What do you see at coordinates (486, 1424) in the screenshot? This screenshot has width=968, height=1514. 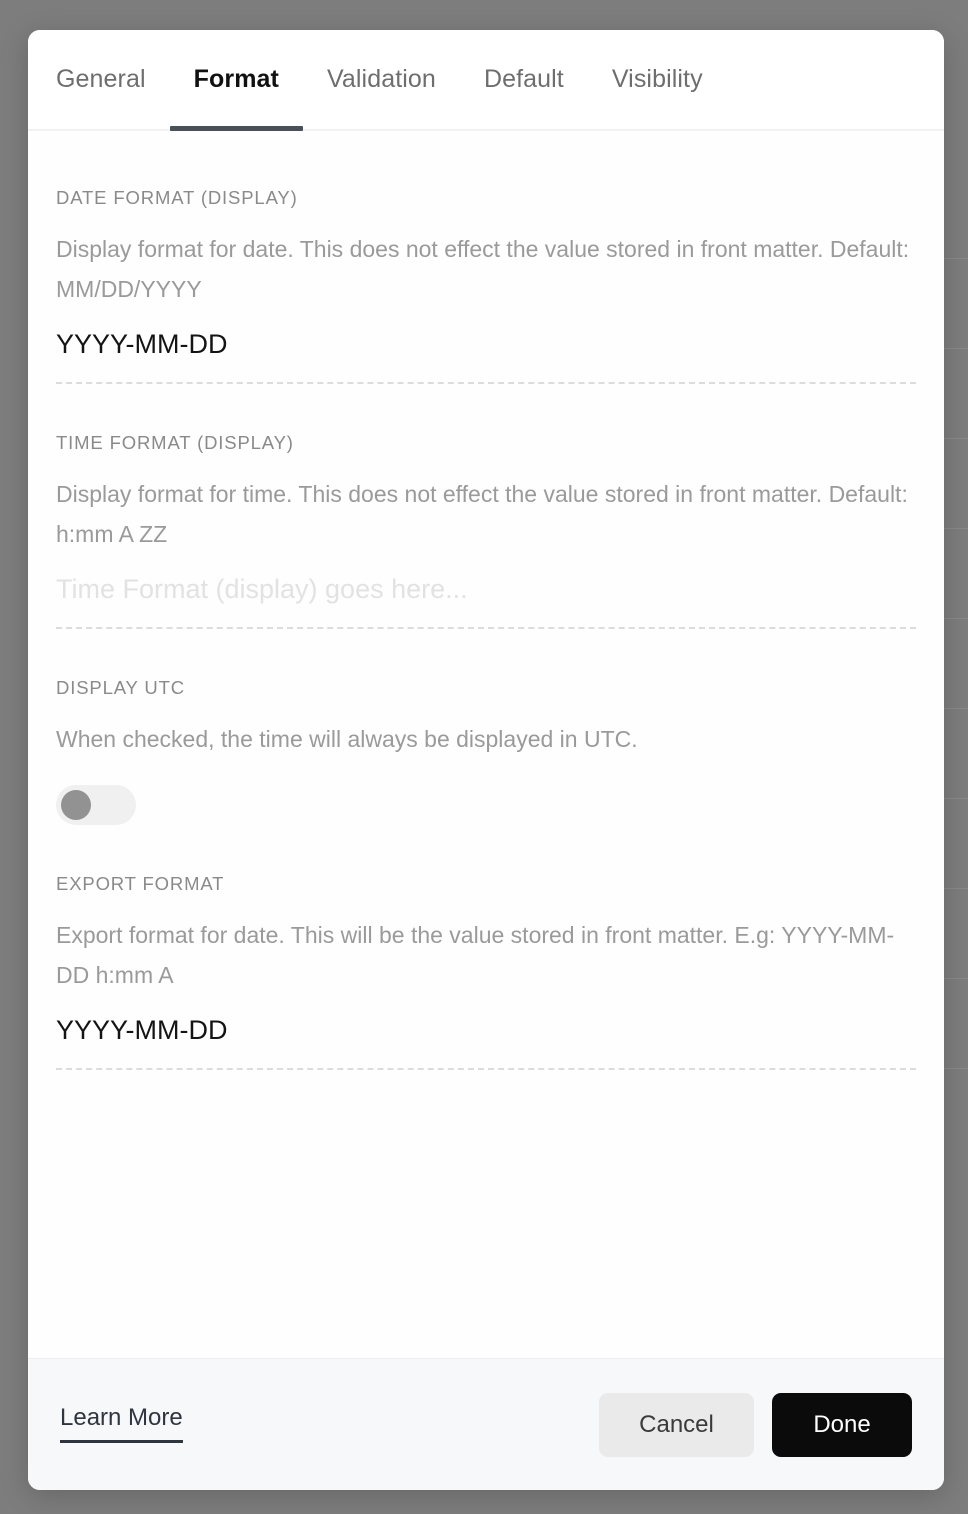 I see `dialog-footer: Learn More Cancel Done` at bounding box center [486, 1424].